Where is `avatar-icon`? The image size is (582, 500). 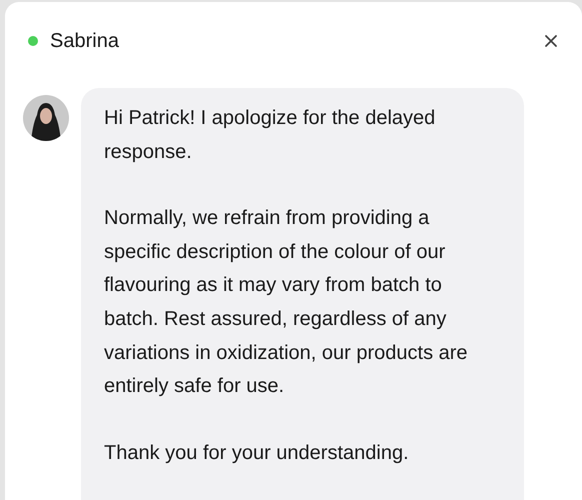 avatar-icon is located at coordinates (46, 118).